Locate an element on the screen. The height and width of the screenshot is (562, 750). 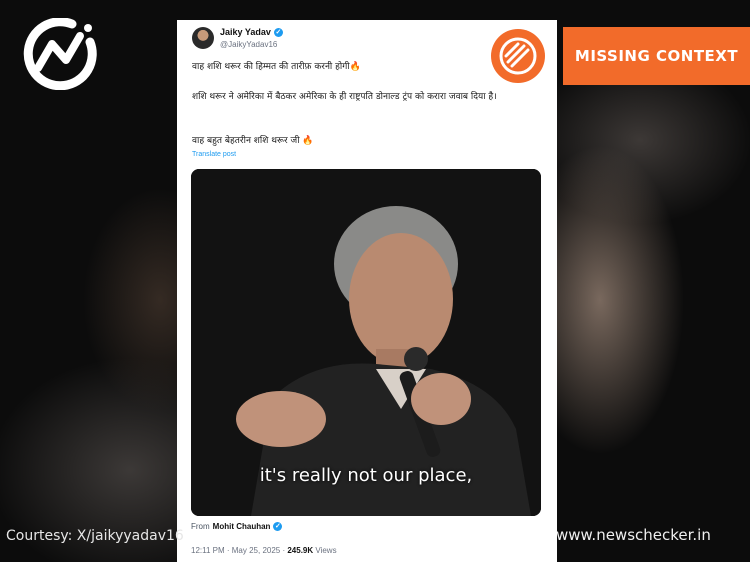
video-attribution: From Mohit Chauhan ✓ is located at coordinates (237, 526).